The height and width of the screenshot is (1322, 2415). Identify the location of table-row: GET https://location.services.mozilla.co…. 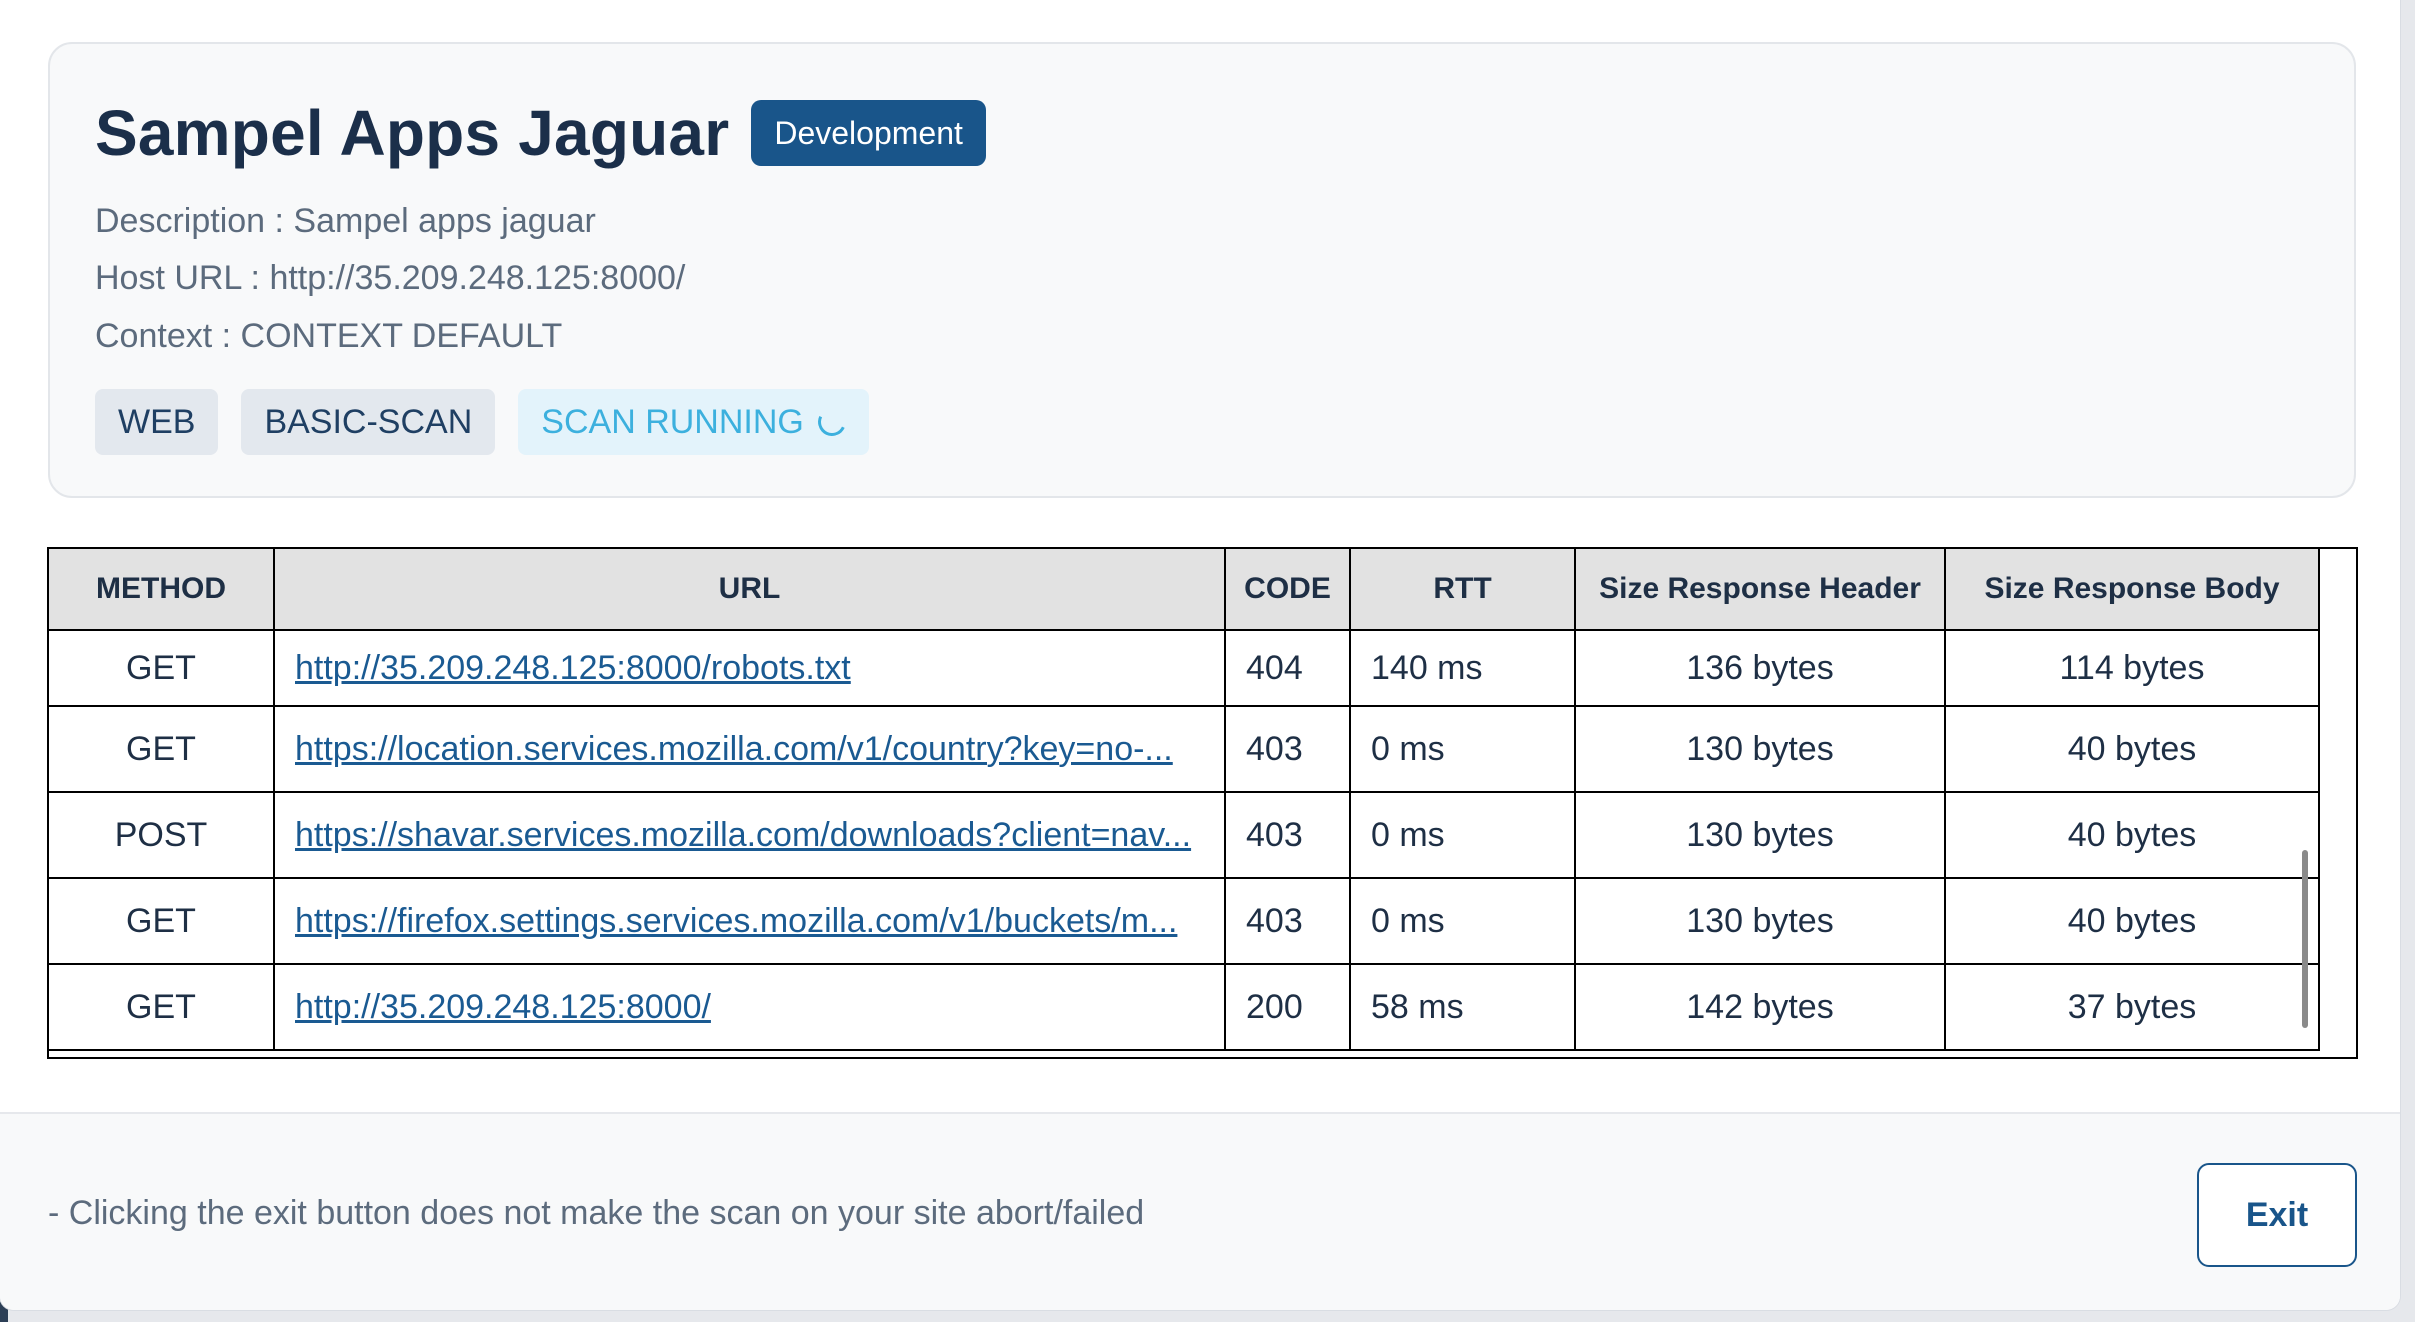
(1184, 749).